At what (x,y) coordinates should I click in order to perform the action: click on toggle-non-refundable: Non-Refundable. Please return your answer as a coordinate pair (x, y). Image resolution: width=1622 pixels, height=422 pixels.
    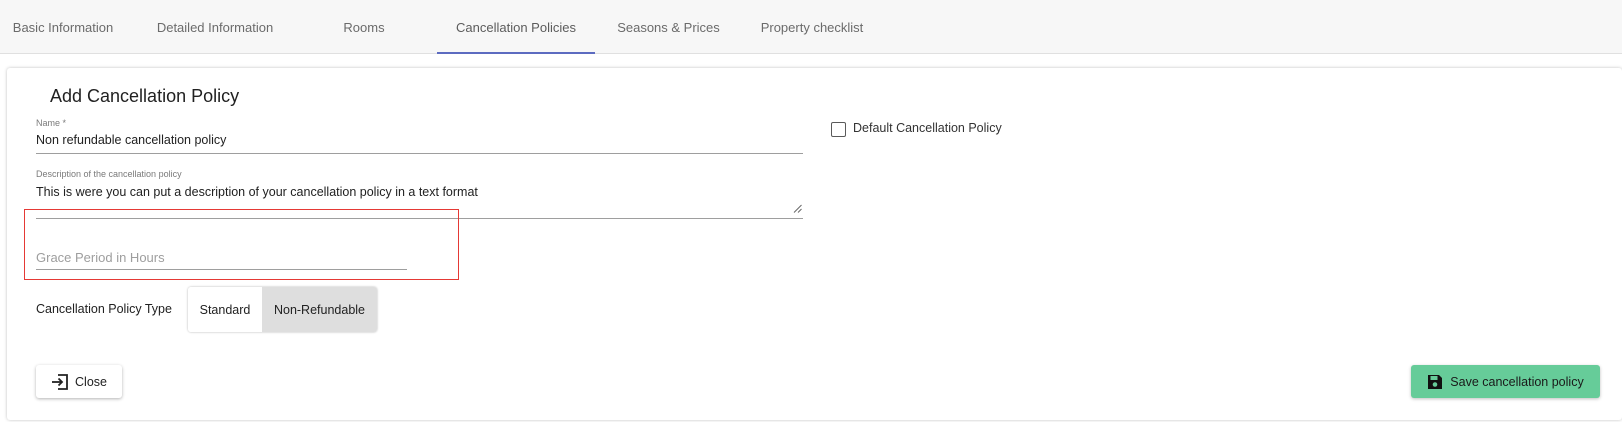
    Looking at the image, I should click on (319, 309).